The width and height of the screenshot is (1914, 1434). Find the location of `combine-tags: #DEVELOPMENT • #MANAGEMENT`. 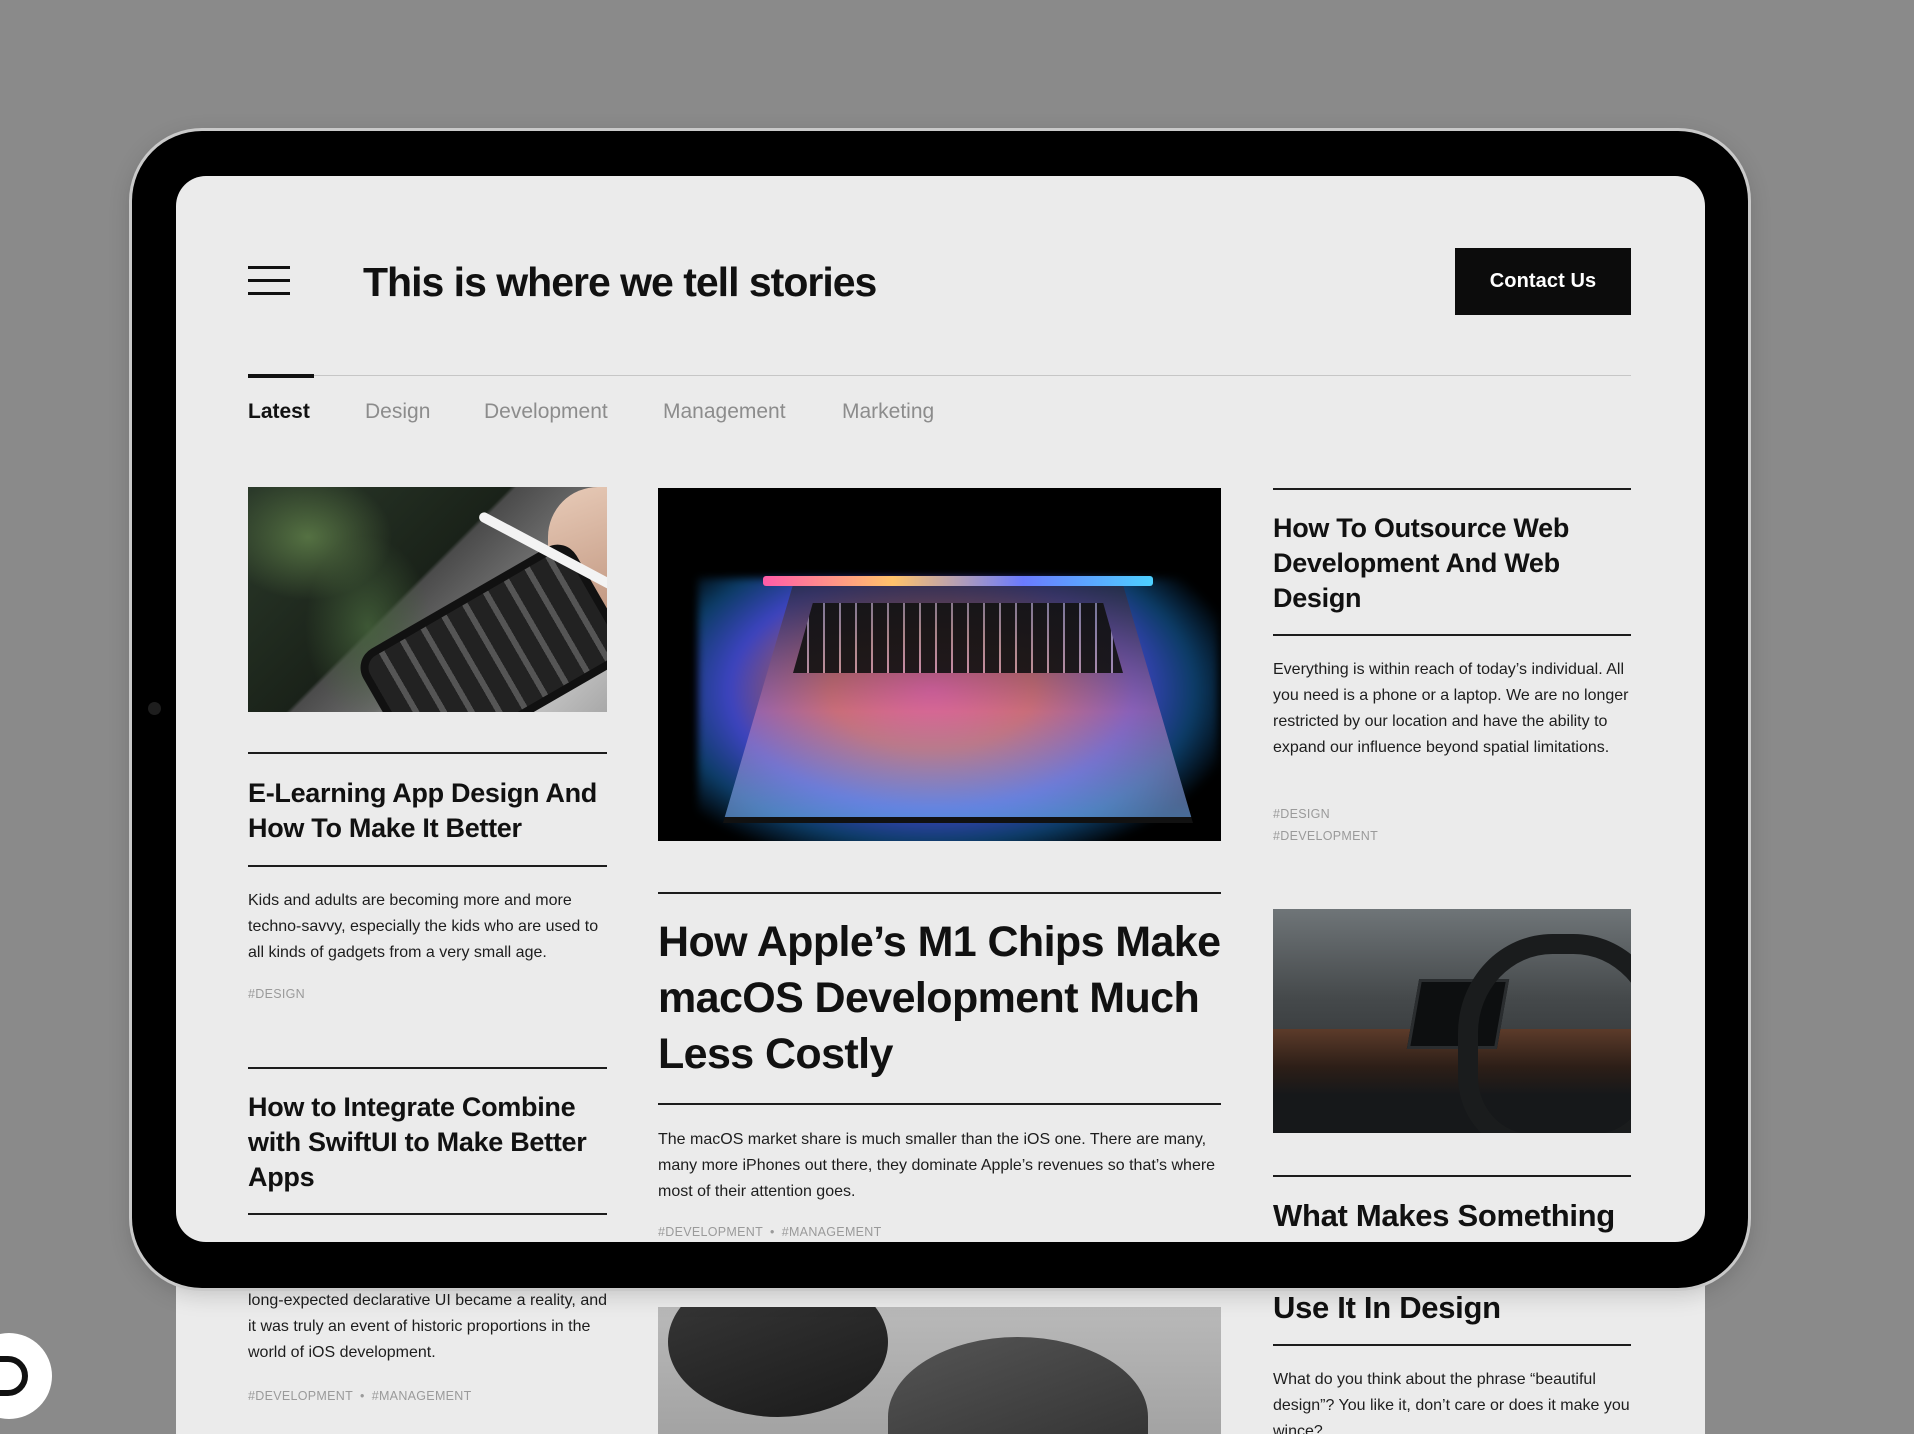

combine-tags: #DEVELOPMENT • #MANAGEMENT is located at coordinates (360, 1396).